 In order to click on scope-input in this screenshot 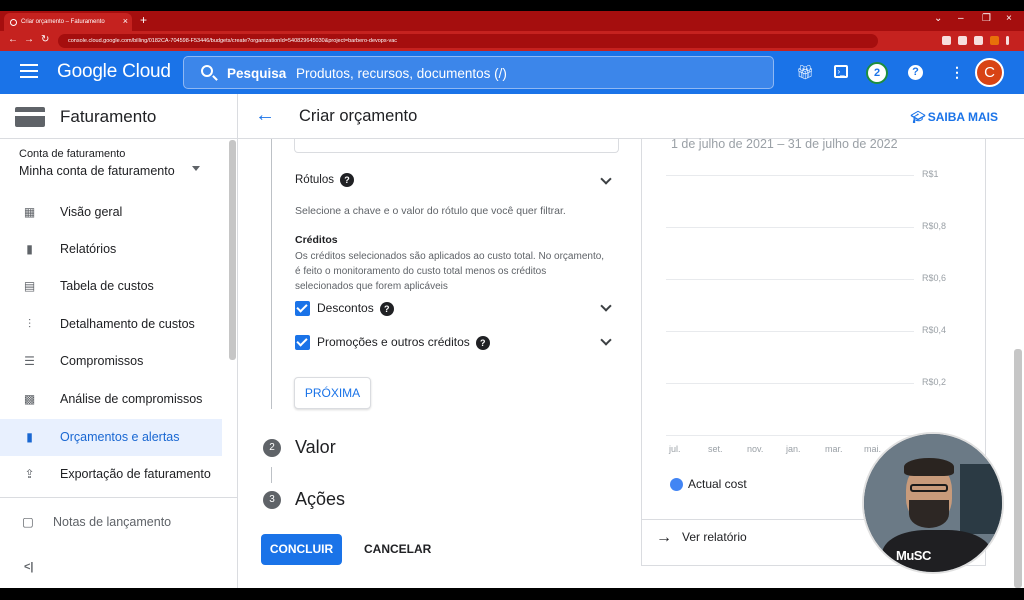, I will do `click(456, 146)`.